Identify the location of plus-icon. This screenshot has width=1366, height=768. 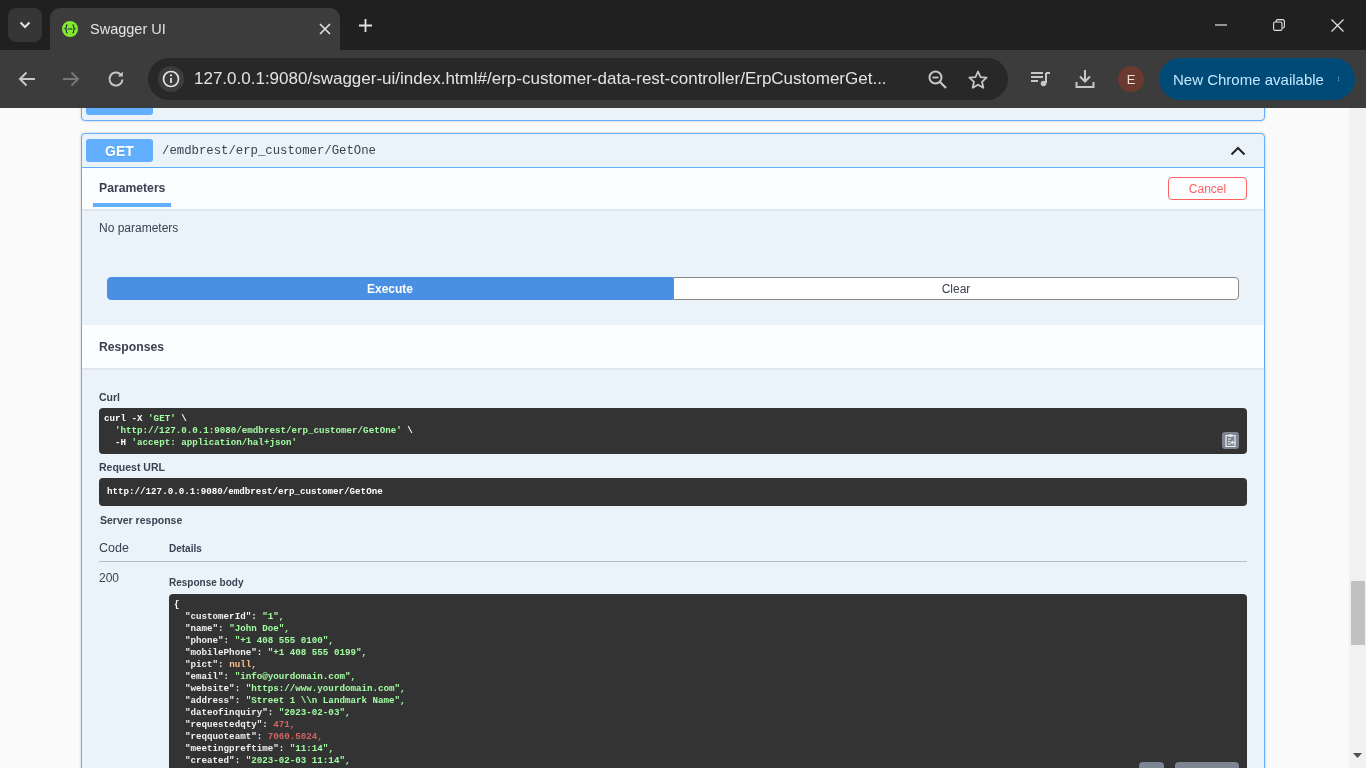
(365, 25).